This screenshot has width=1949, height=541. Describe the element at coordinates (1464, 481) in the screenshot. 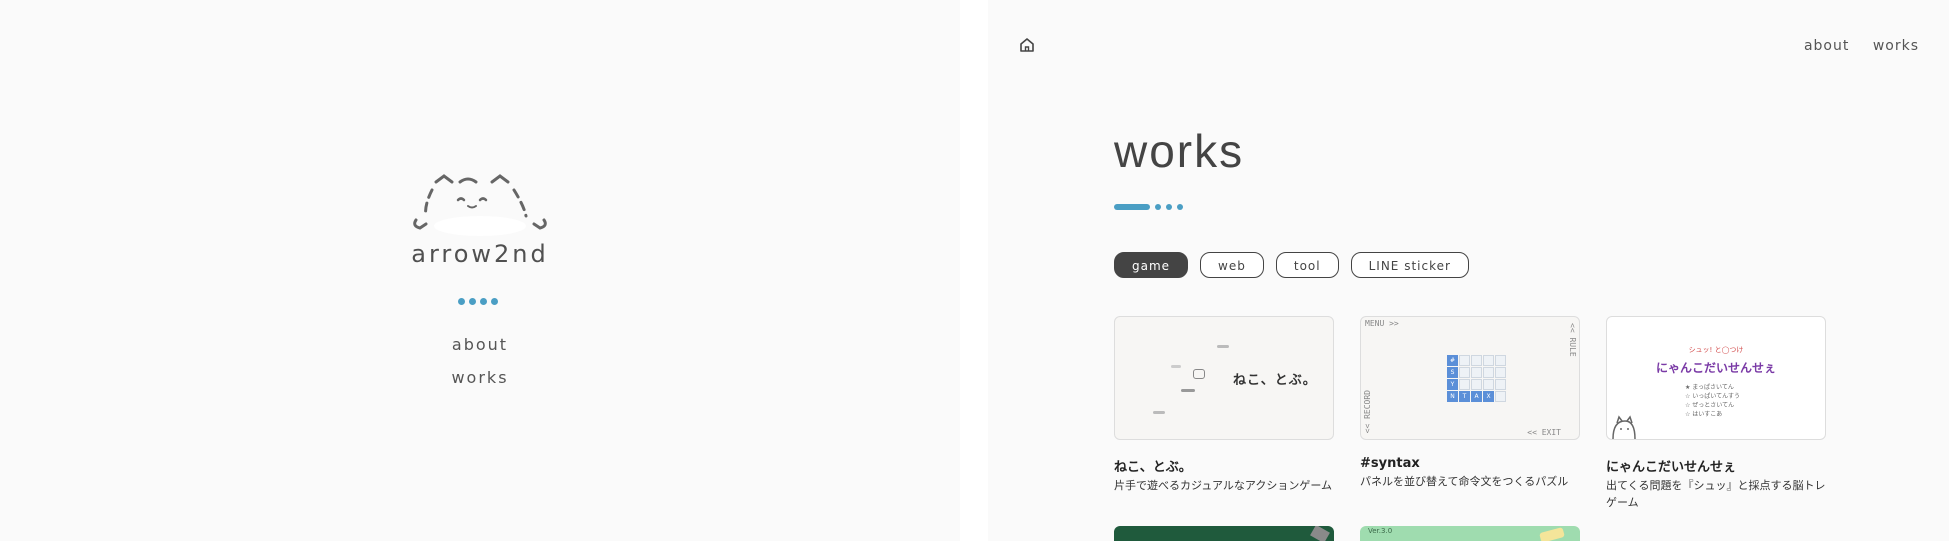

I see `work-desc: パネルを並び替えて命令文をつくるパズル` at that location.